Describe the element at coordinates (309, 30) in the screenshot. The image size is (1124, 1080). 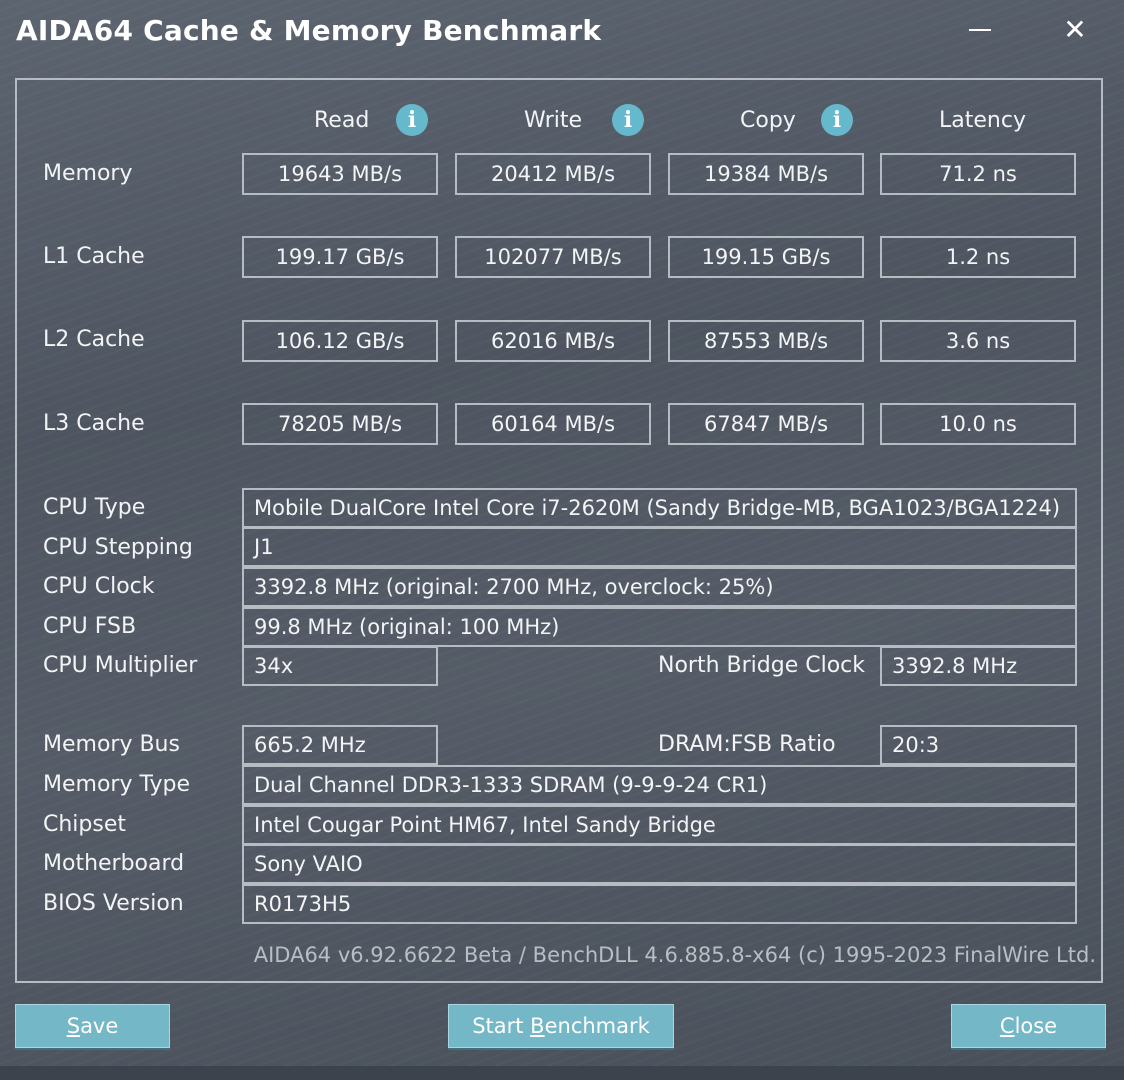
I see `window-title: AIDA64 Cache & Memory Benchmark` at that location.